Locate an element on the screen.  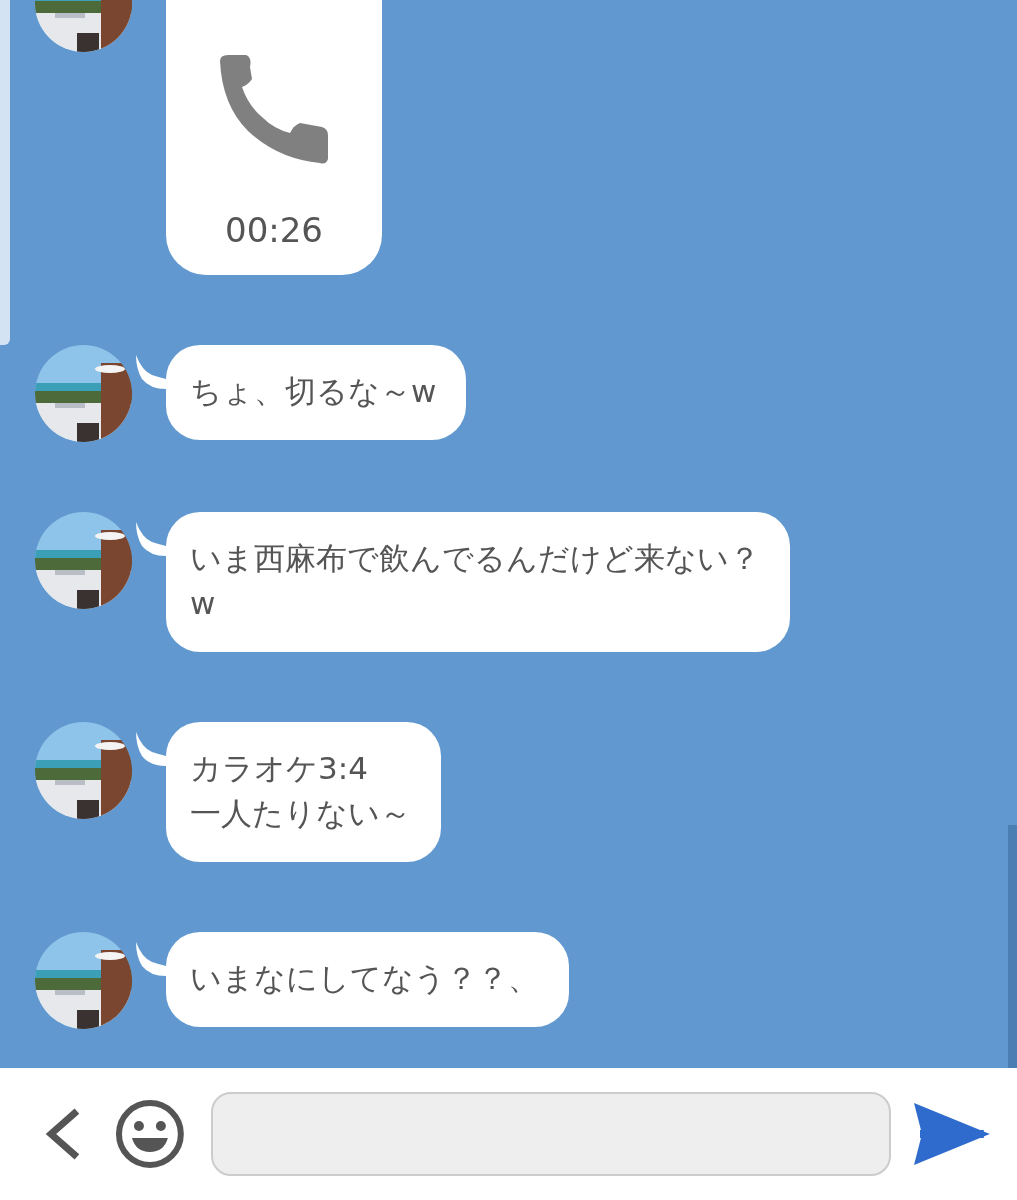
scrollbar-thumb is located at coordinates (1012, 946).